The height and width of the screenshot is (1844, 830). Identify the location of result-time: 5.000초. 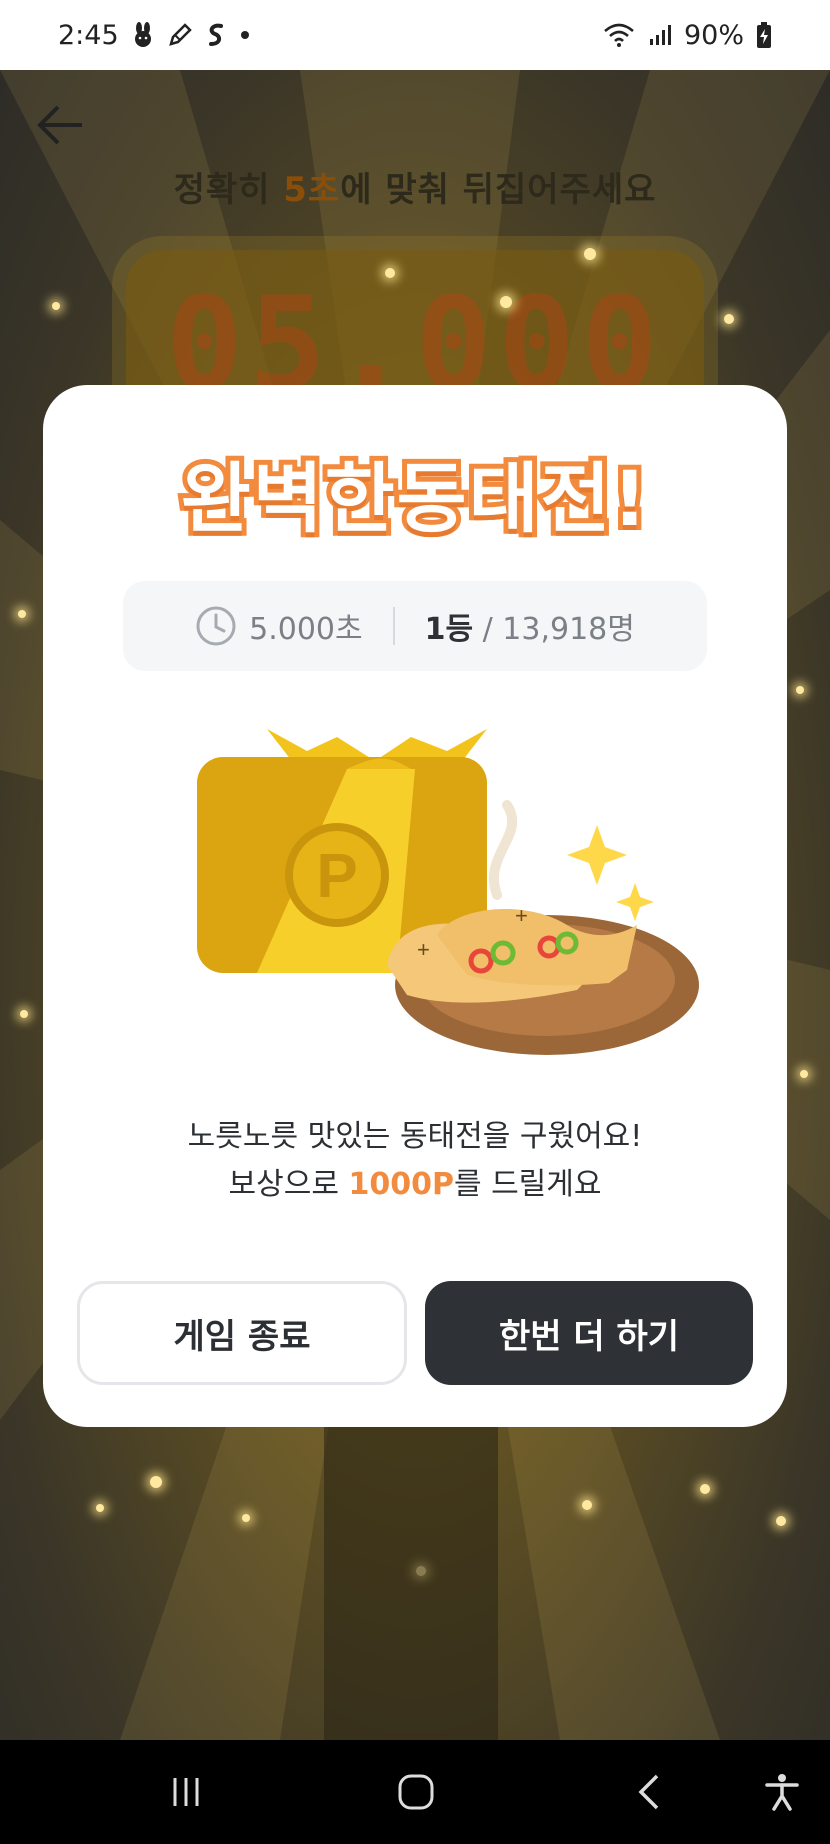
(279, 626).